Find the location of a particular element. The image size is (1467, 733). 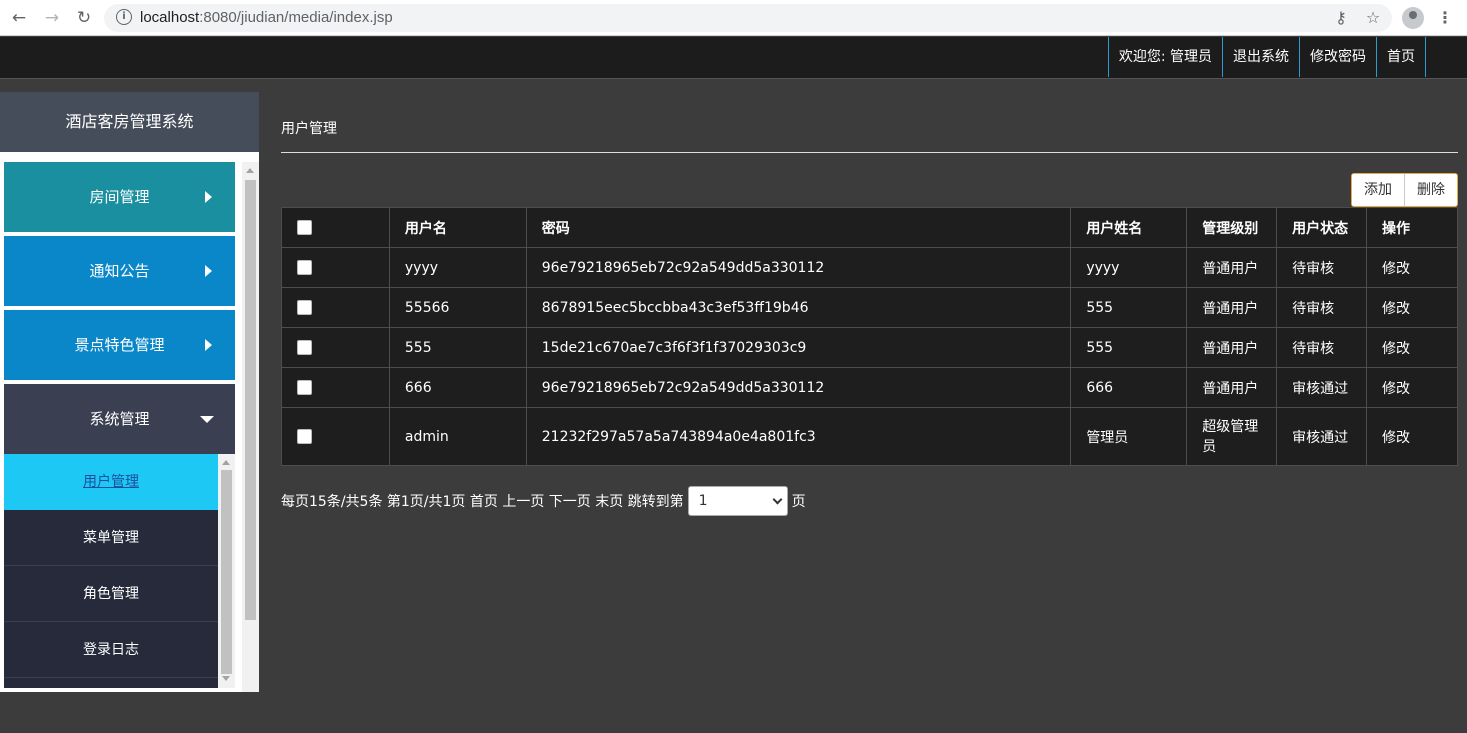

address-bar: i localhost:8080/jiudian/media/index.jsp is located at coordinates (748, 18).